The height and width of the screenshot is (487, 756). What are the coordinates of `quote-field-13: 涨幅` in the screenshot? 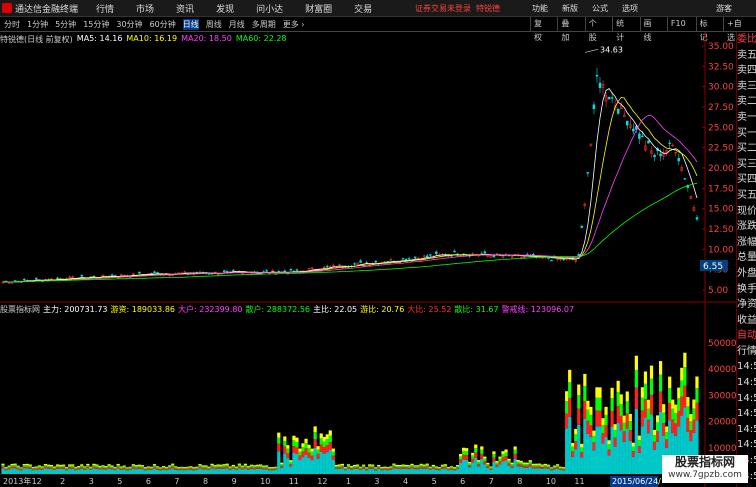 It's located at (746, 243).